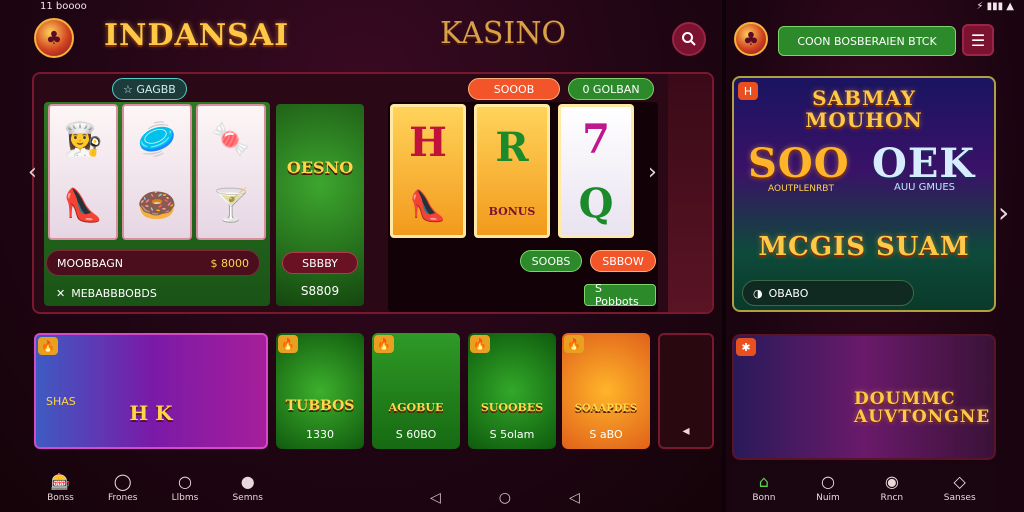 The width and height of the screenshot is (1024, 512). What do you see at coordinates (763, 481) in the screenshot?
I see `home-icon: ⌂` at bounding box center [763, 481].